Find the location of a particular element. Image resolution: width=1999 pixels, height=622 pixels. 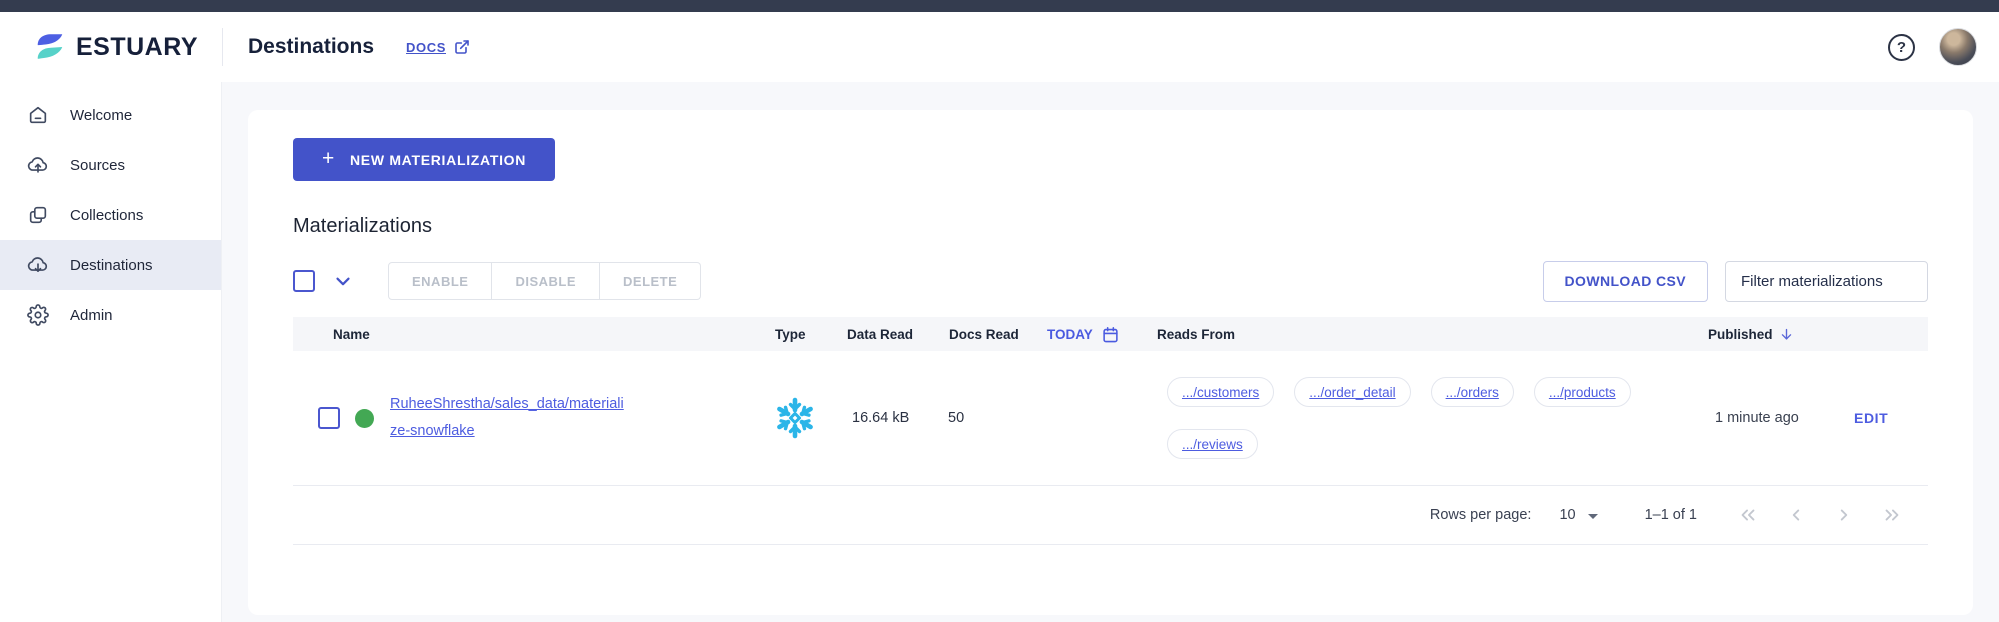

sidebar-item-label: Sources is located at coordinates (98, 165).